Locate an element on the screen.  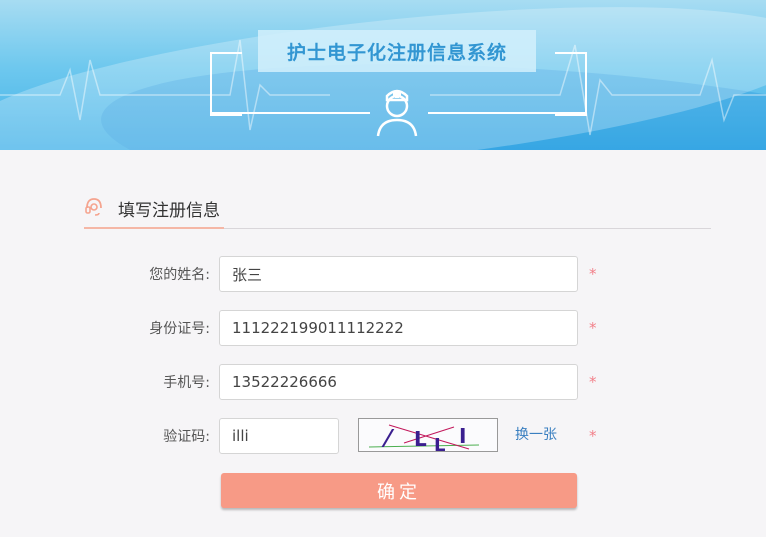
phone-input is located at coordinates (398, 382).